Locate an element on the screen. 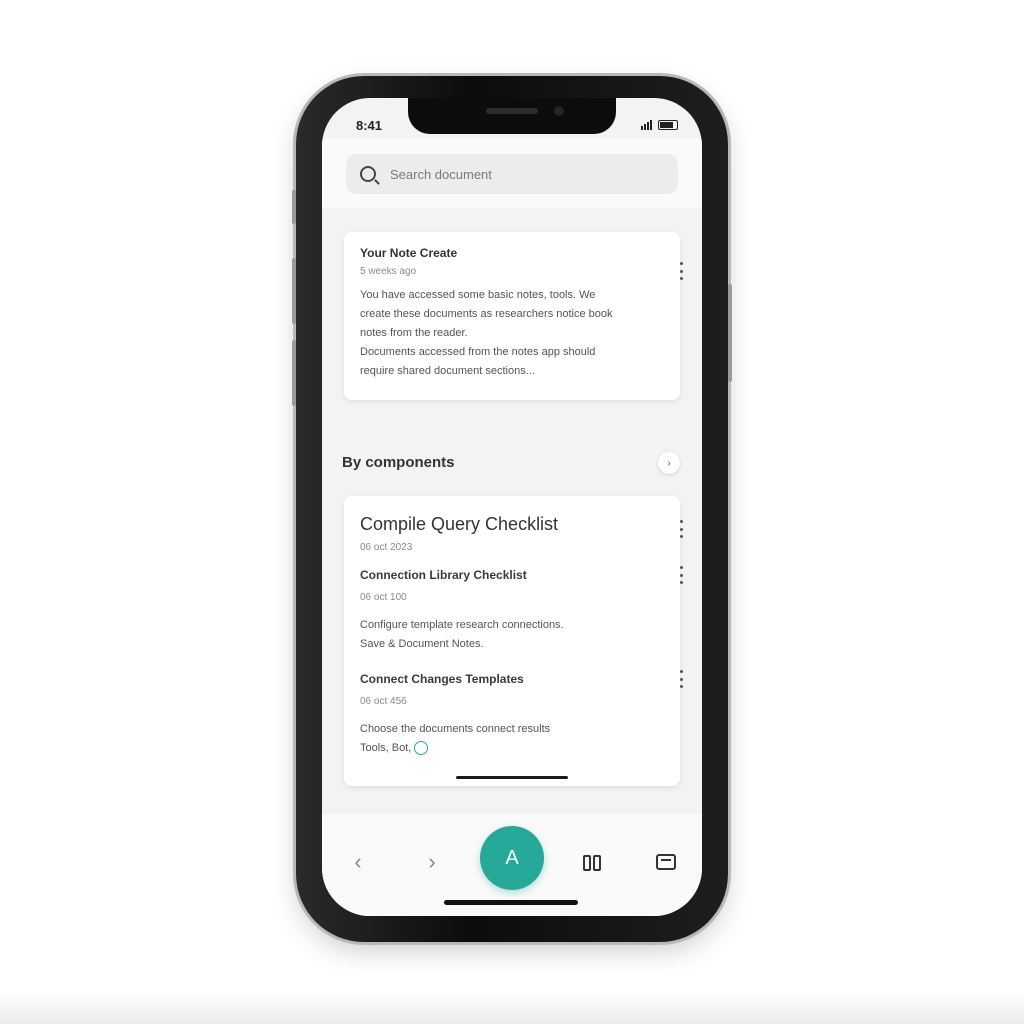 Image resolution: width=1024 pixels, height=1024 pixels. components-card-title: Compile Query Checklist is located at coordinates (459, 524).